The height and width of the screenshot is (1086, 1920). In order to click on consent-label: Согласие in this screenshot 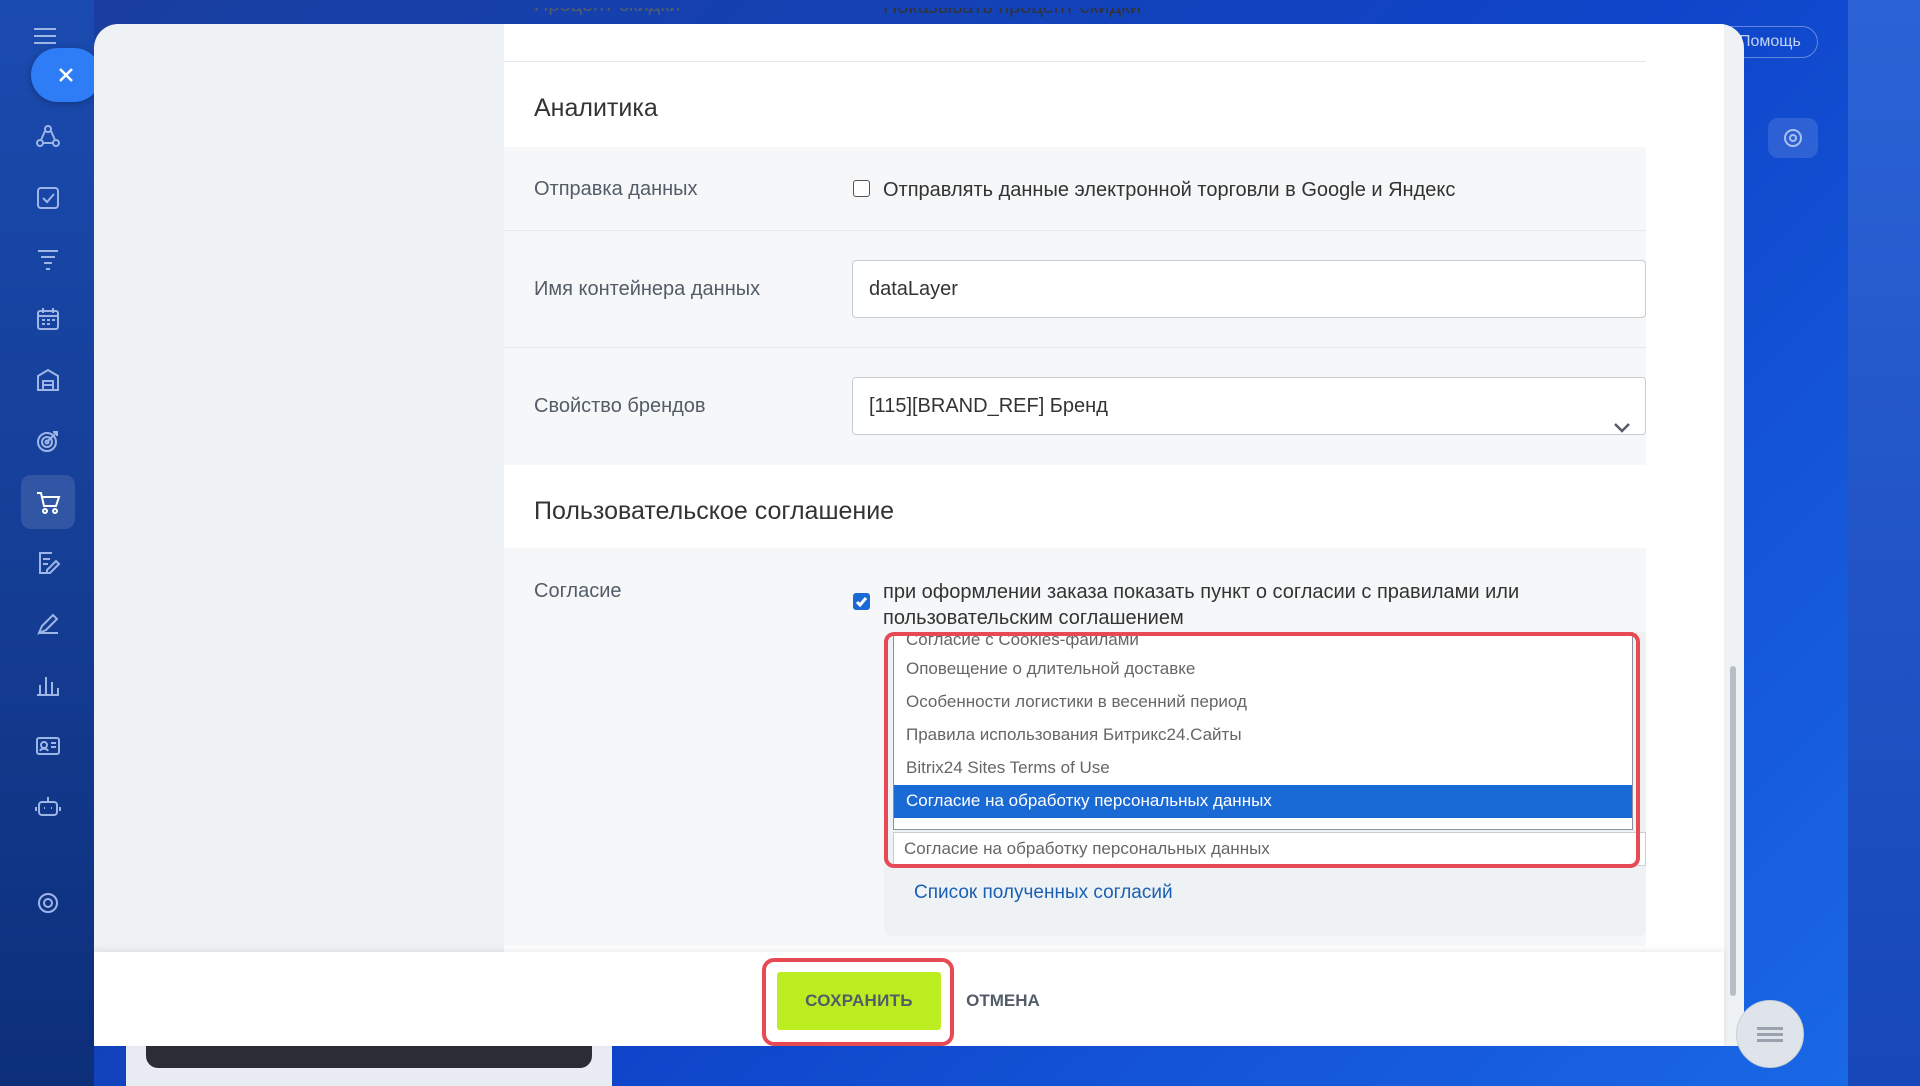, I will do `click(578, 591)`.